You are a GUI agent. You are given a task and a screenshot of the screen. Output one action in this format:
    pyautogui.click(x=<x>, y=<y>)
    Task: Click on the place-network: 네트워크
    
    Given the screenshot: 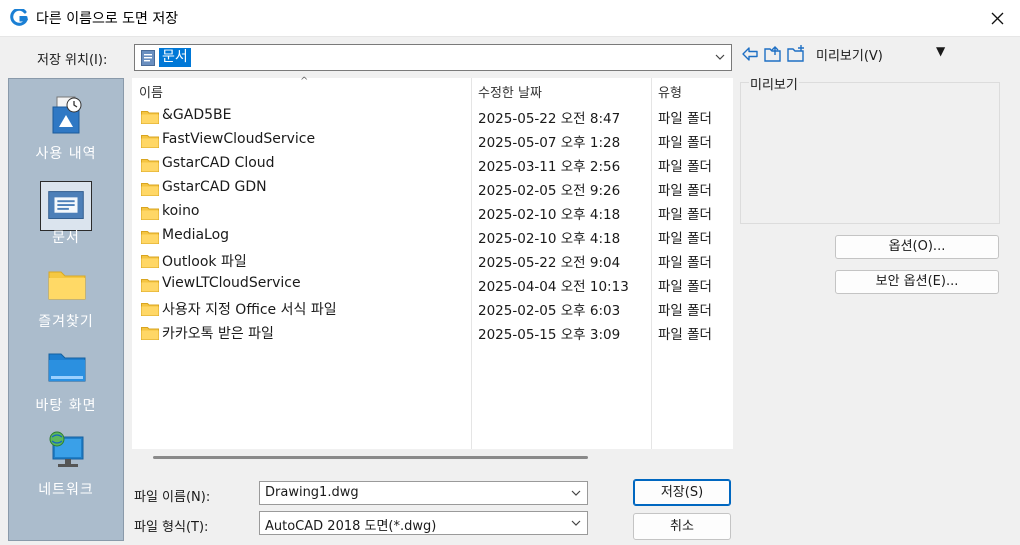 What is the action you would take?
    pyautogui.click(x=66, y=461)
    